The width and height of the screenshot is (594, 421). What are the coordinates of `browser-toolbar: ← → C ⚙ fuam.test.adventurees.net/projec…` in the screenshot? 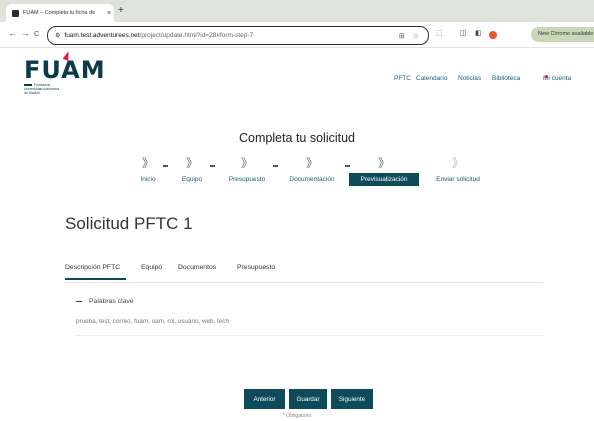 It's located at (297, 35).